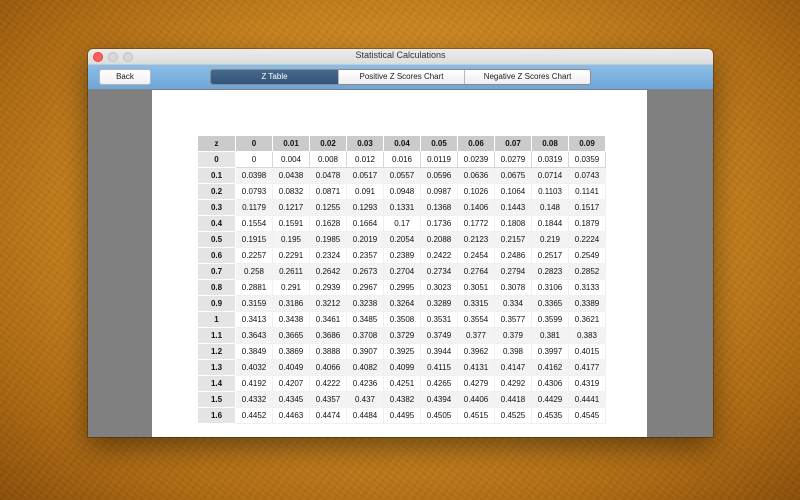 The image size is (800, 500). I want to click on z-table-cell: 0.398, so click(513, 351).